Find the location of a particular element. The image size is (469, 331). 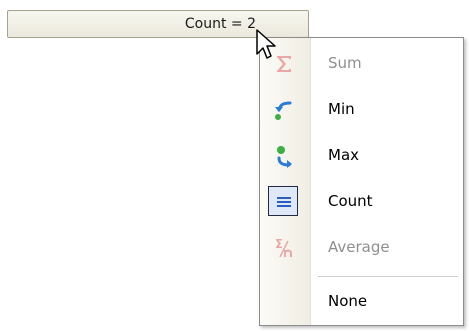

menu-item-none: None is located at coordinates (361, 302).